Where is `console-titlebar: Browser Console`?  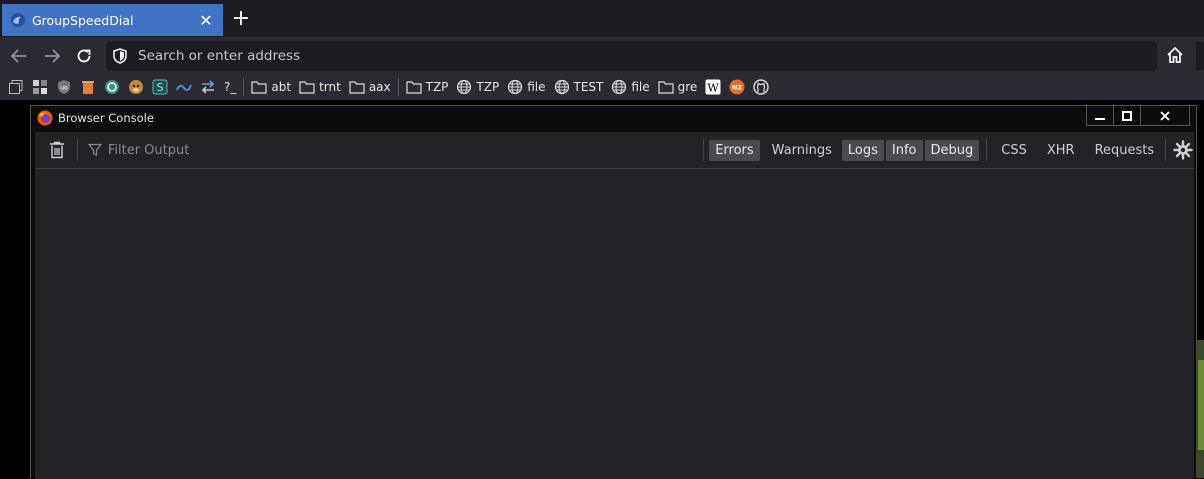
console-titlebar: Browser Console is located at coordinates (613, 118).